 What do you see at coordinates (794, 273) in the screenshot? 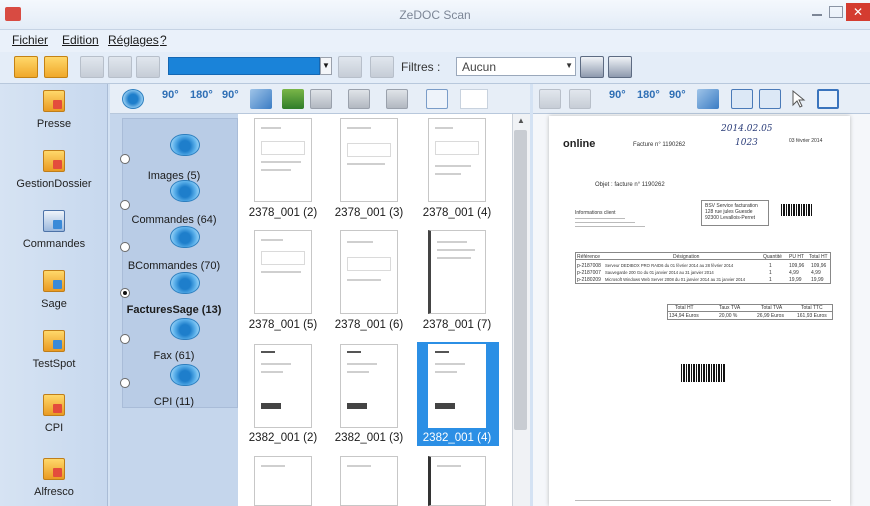
I see `table-row-pu: 4,99` at bounding box center [794, 273].